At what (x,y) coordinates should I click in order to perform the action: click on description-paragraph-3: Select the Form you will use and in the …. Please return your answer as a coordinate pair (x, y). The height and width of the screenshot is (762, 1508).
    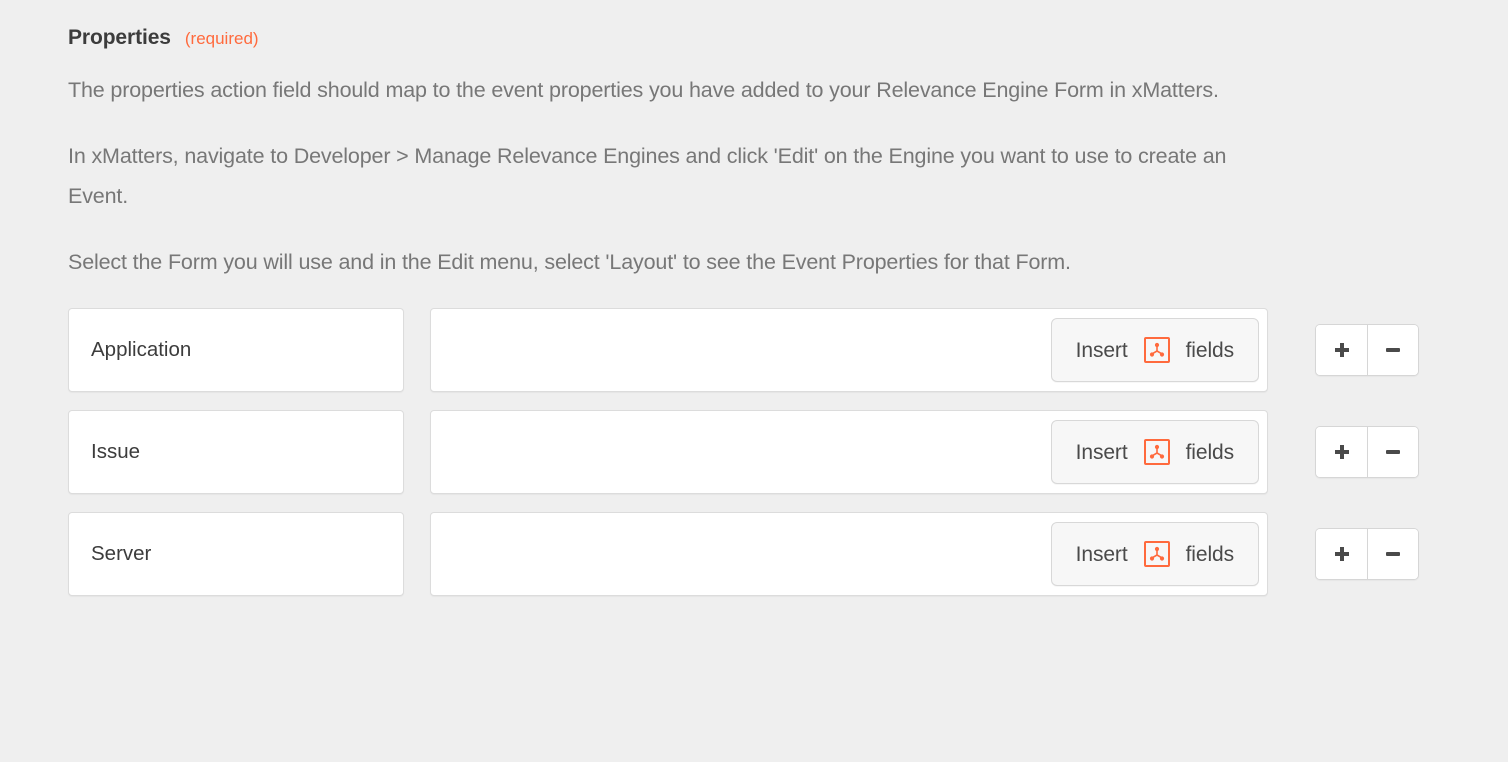
    Looking at the image, I should click on (569, 262).